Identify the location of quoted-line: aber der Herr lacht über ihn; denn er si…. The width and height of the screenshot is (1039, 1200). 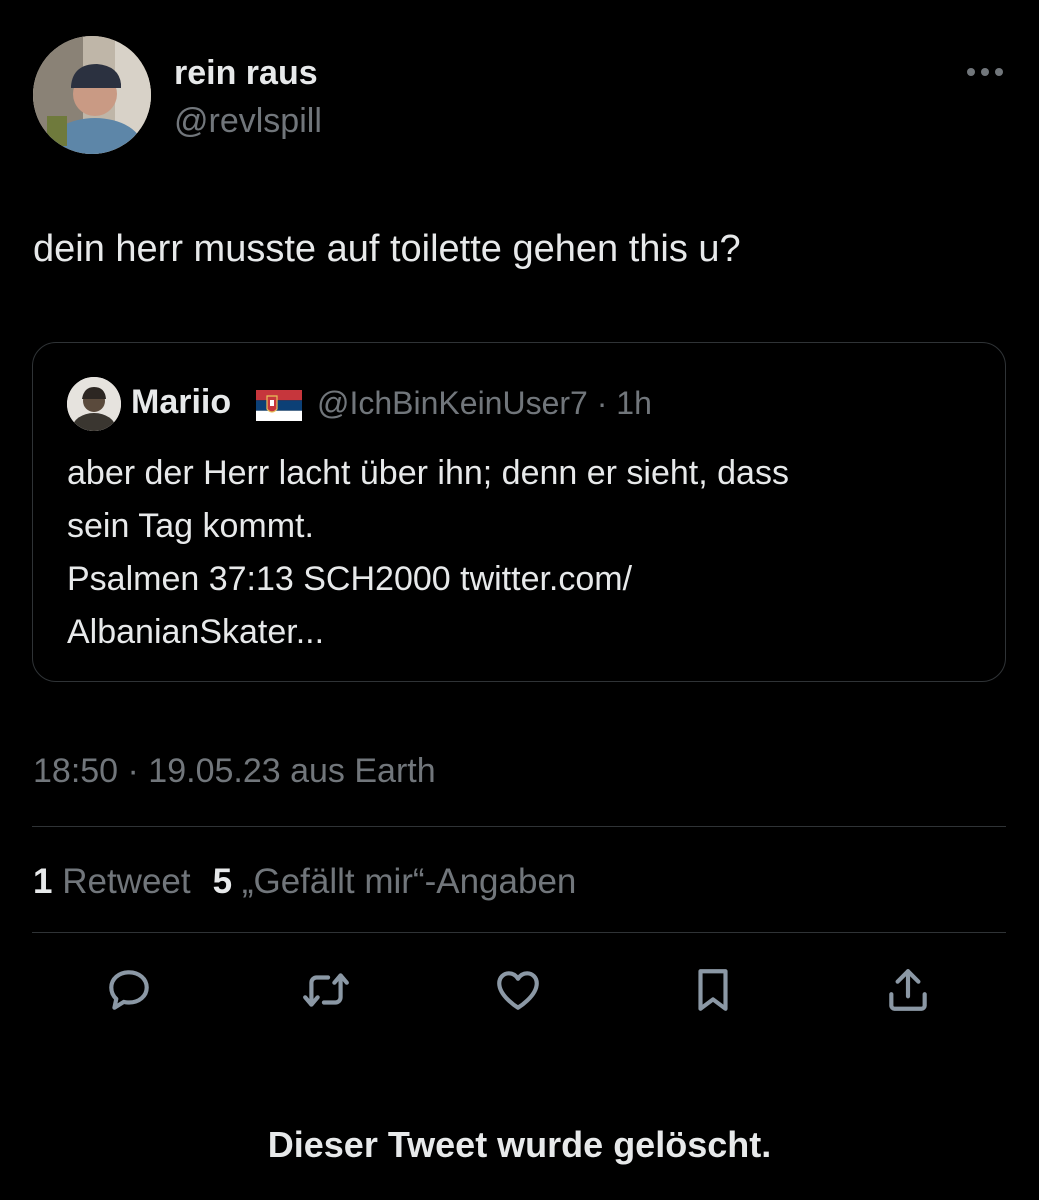
(428, 473).